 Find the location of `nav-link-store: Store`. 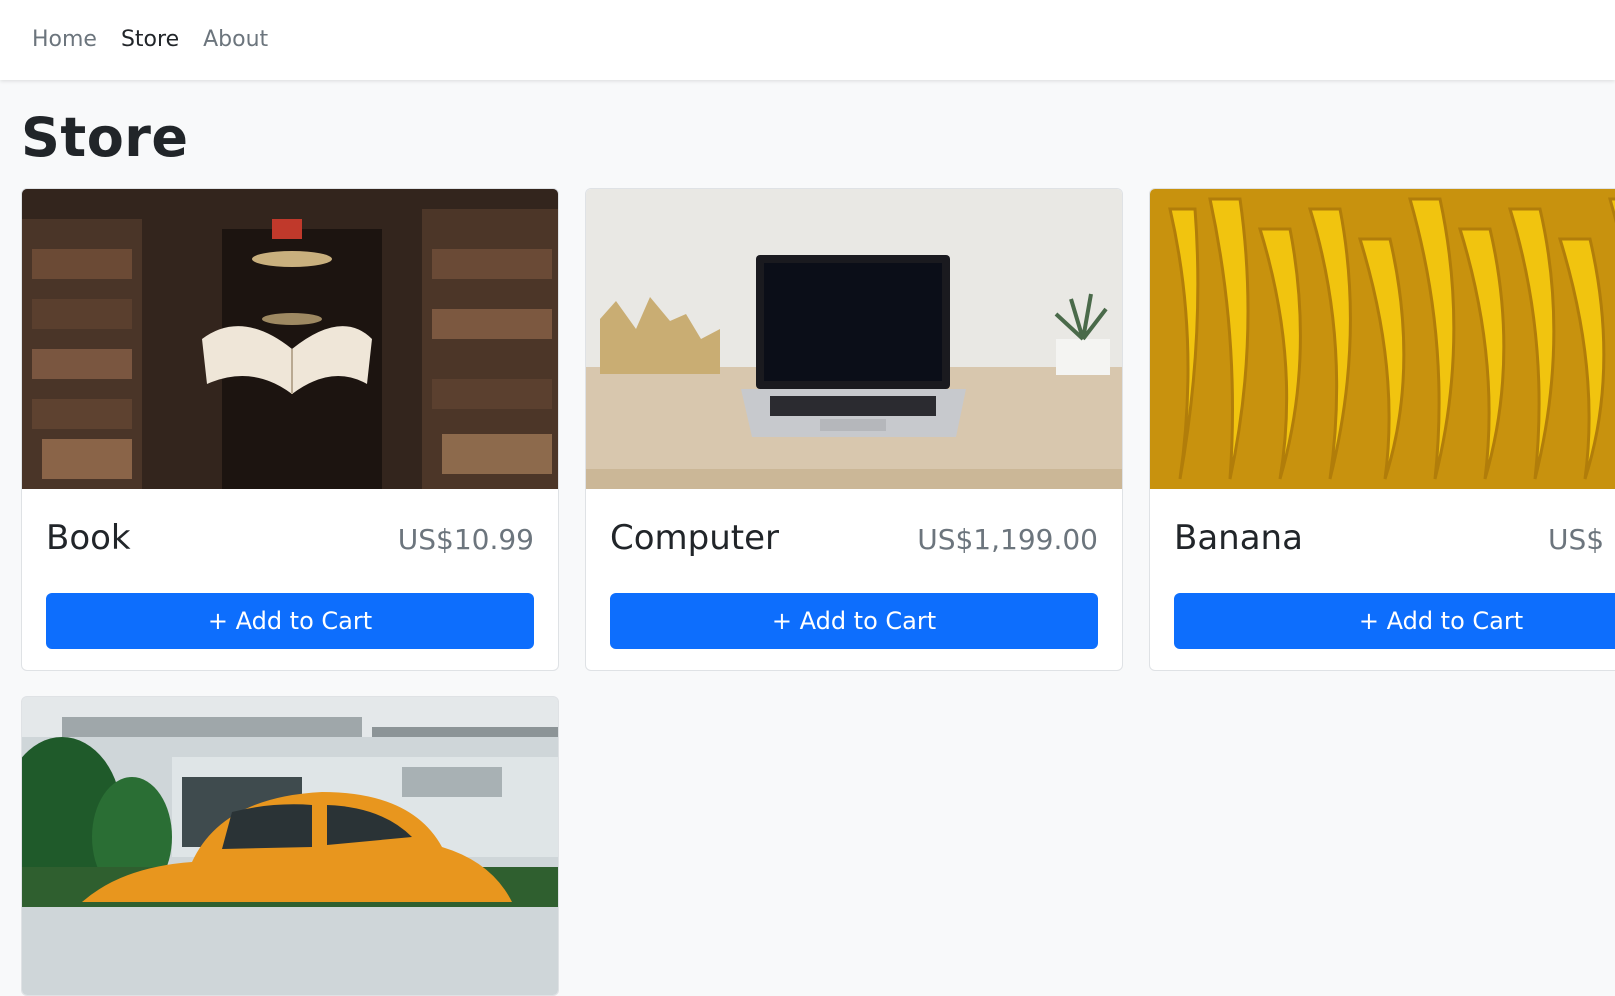

nav-link-store: Store is located at coordinates (150, 40).